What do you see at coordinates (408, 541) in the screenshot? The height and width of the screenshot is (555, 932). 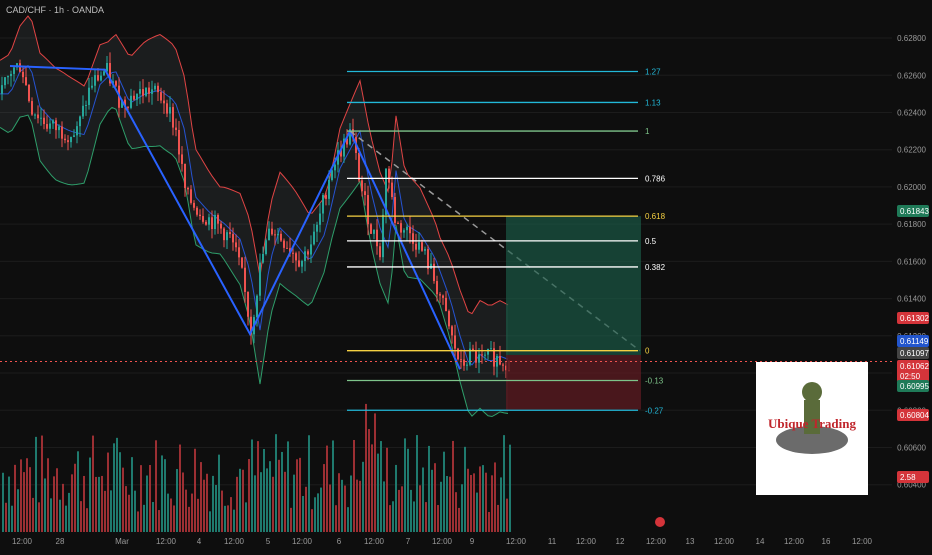 I see `x-tick-label: 7` at bounding box center [408, 541].